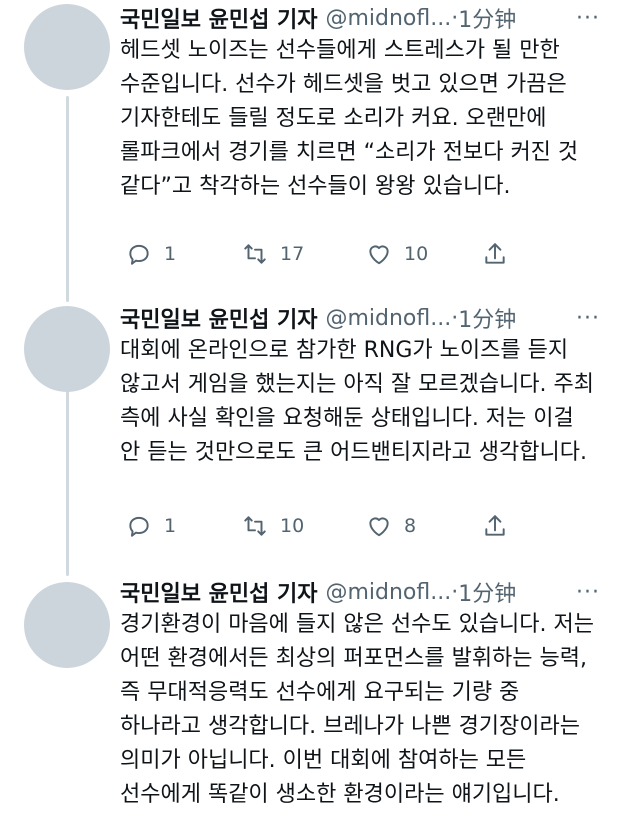  Describe the element at coordinates (330, 254) in the screenshot. I see `tweet-actions: 1 17 10` at that location.